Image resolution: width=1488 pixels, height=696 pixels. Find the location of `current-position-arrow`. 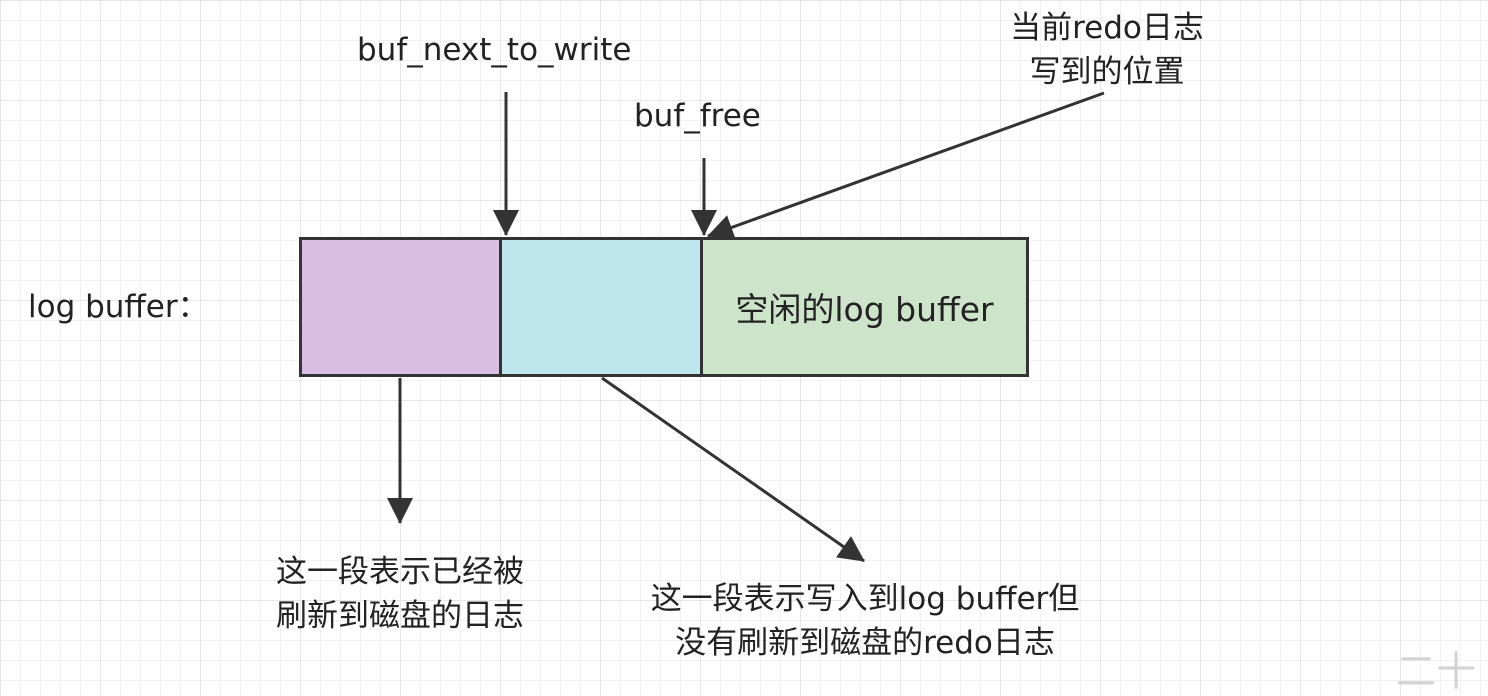

current-position-arrow is located at coordinates (906, 165).